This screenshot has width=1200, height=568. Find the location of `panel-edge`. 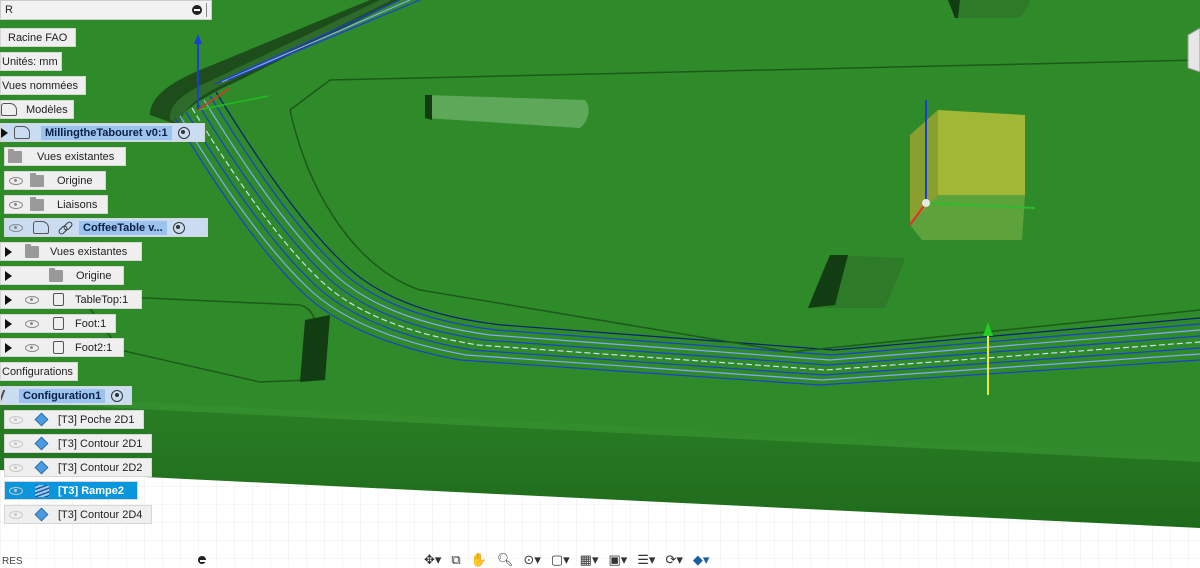

panel-edge is located at coordinates (206, 10).